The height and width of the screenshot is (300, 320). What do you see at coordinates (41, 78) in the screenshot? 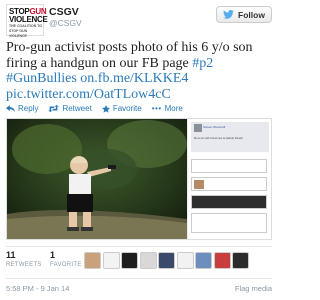
I see `hashtag-gunbullies: #GunBullies` at bounding box center [41, 78].